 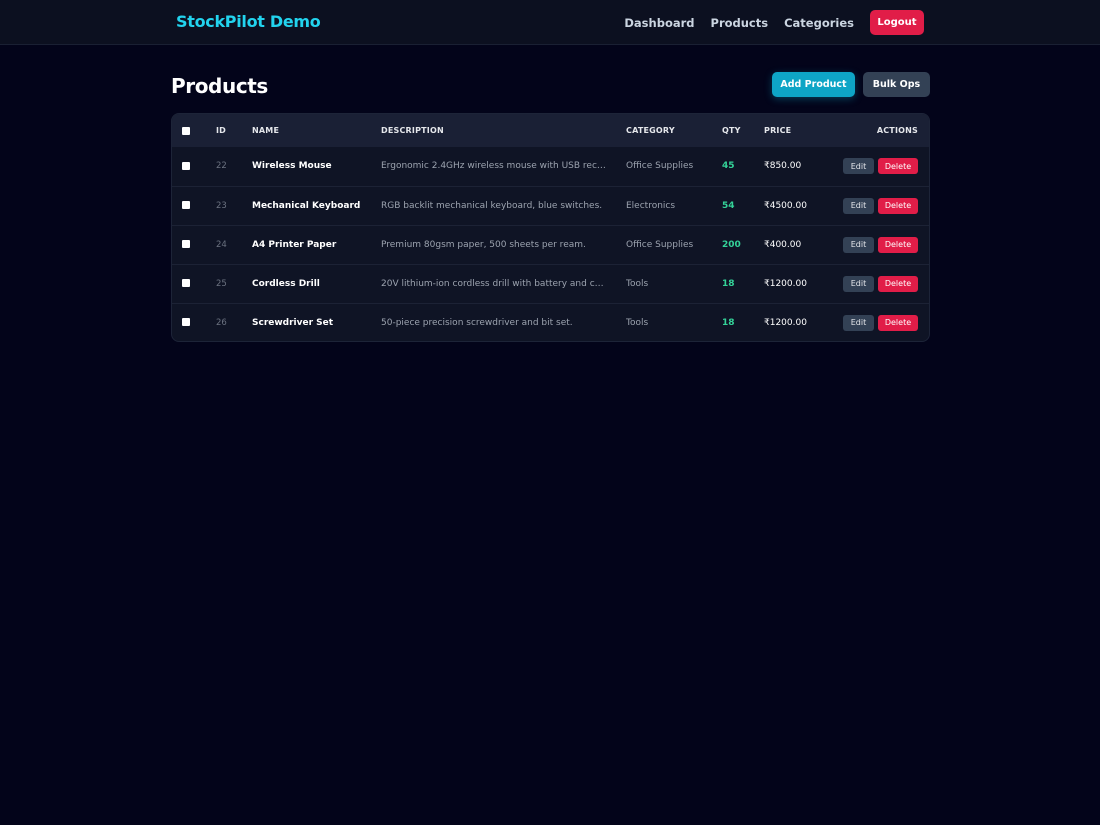 What do you see at coordinates (774, 22) in the screenshot?
I see `nav-links: Dashboard Products Categories Logout` at bounding box center [774, 22].